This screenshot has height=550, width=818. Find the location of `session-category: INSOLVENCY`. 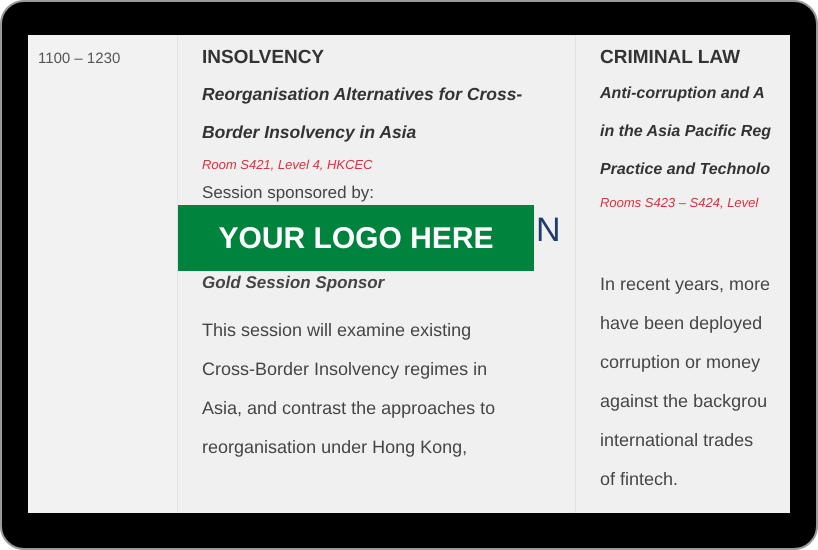

session-category: INSOLVENCY is located at coordinates (264, 58).